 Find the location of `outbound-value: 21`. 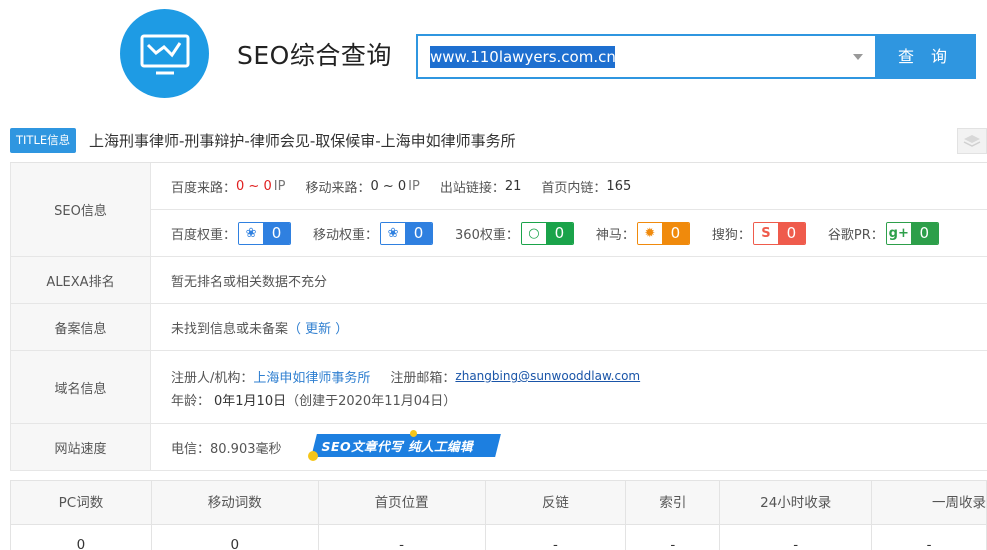

outbound-value: 21 is located at coordinates (513, 186).